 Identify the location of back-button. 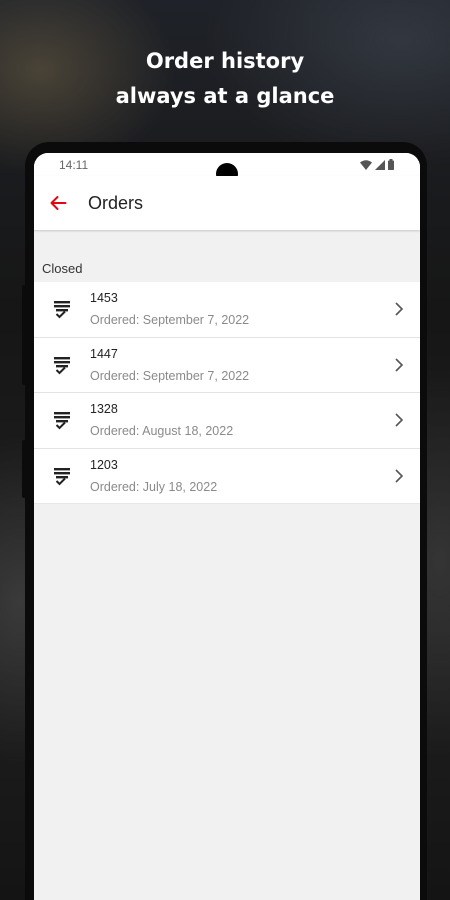
(59, 203).